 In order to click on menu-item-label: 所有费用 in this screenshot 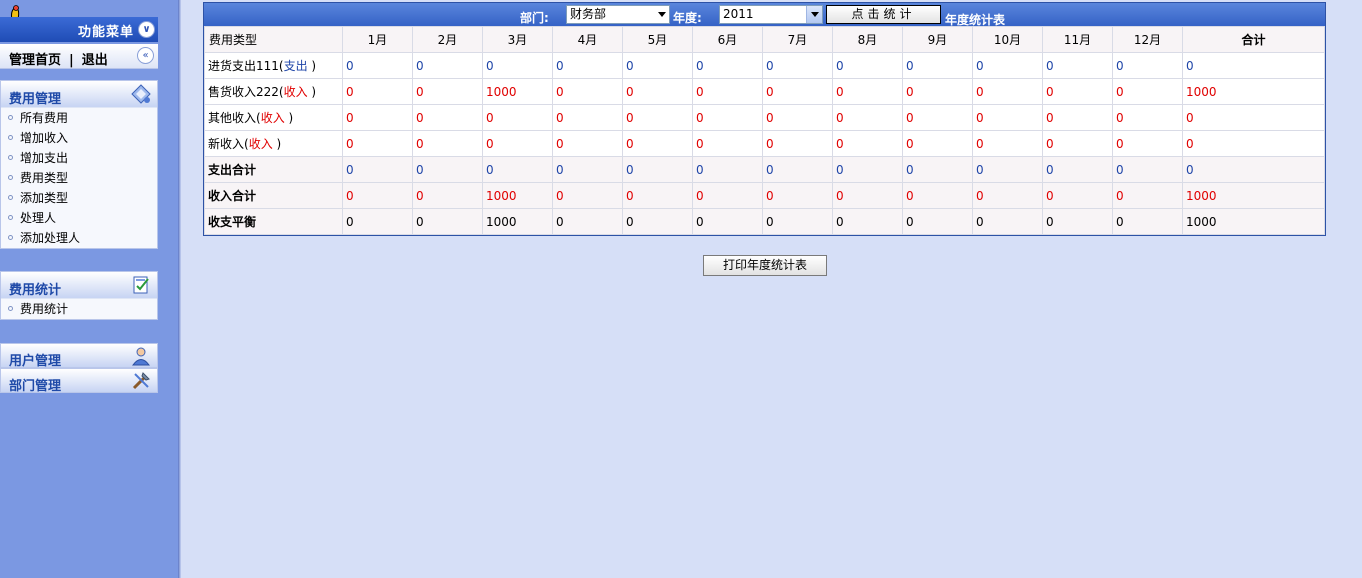, I will do `click(44, 118)`.